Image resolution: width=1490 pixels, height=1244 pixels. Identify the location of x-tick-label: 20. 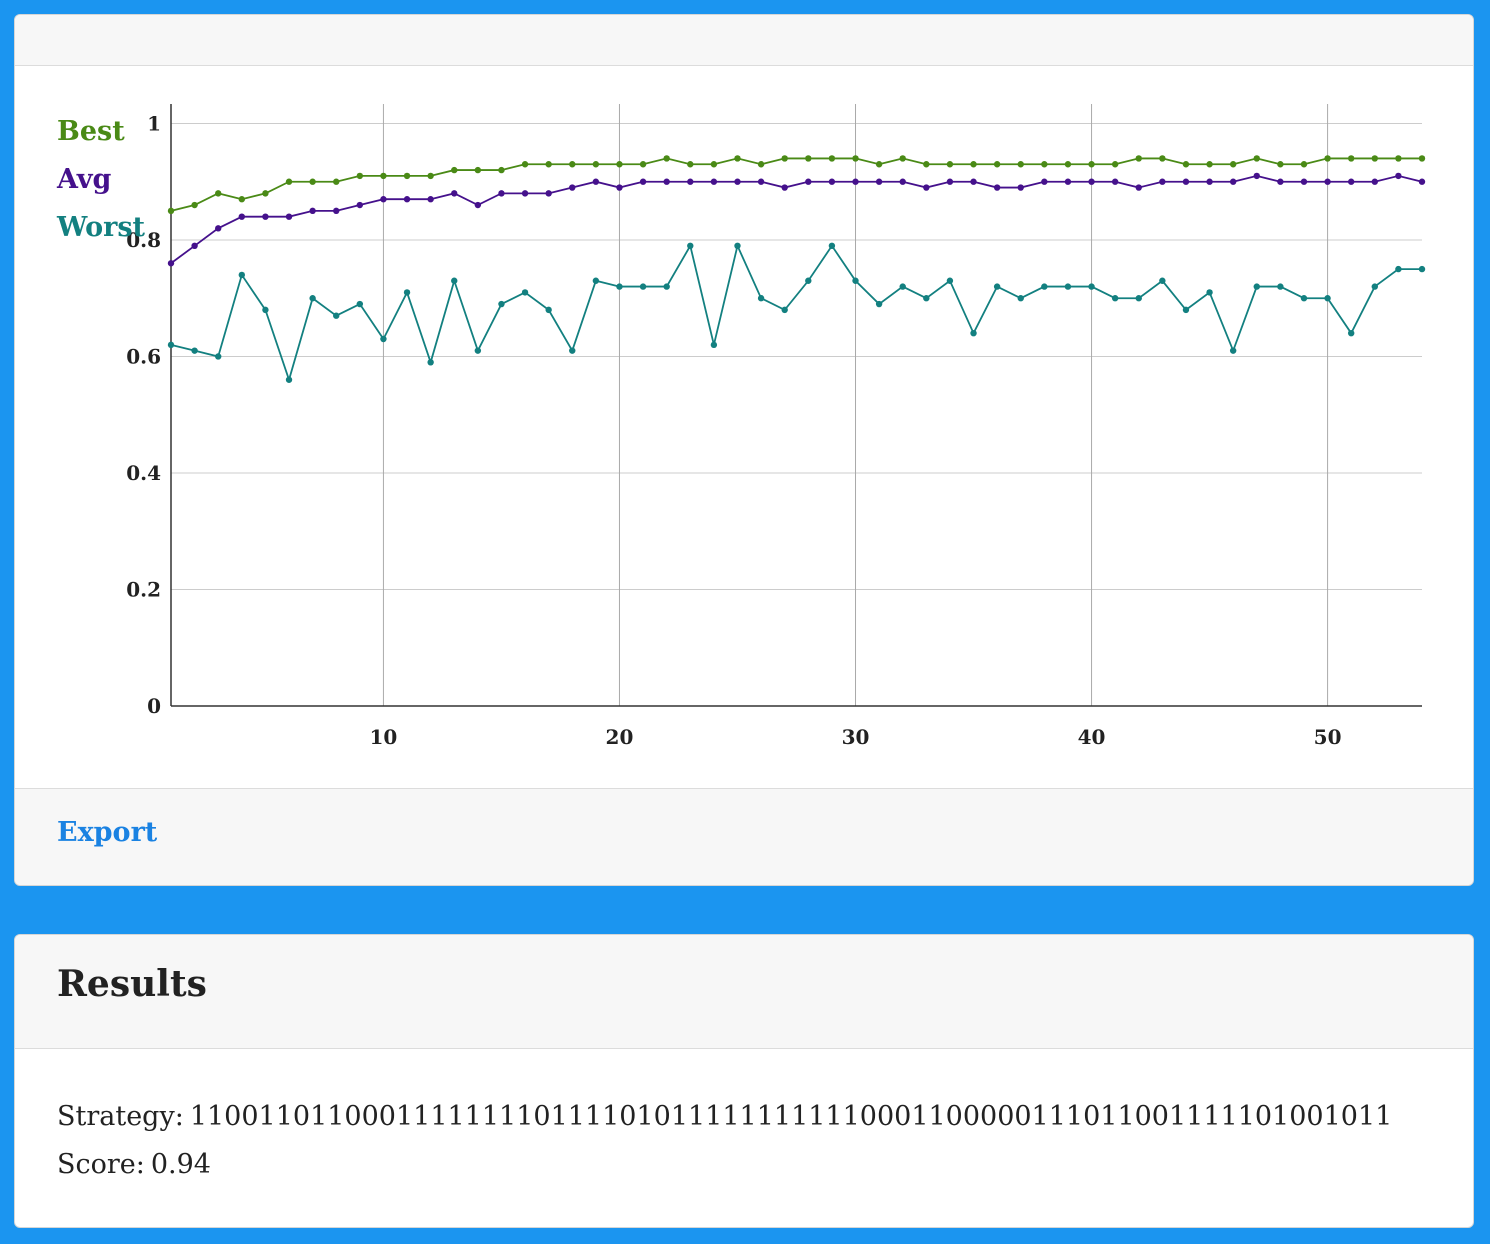
(620, 737).